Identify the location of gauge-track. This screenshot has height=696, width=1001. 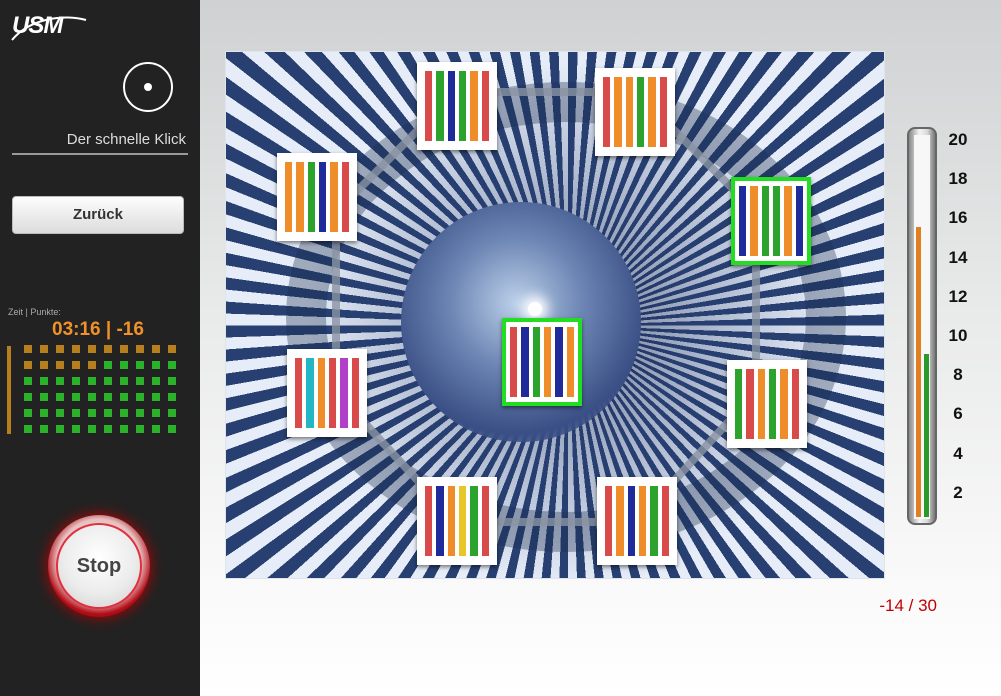
(922, 327).